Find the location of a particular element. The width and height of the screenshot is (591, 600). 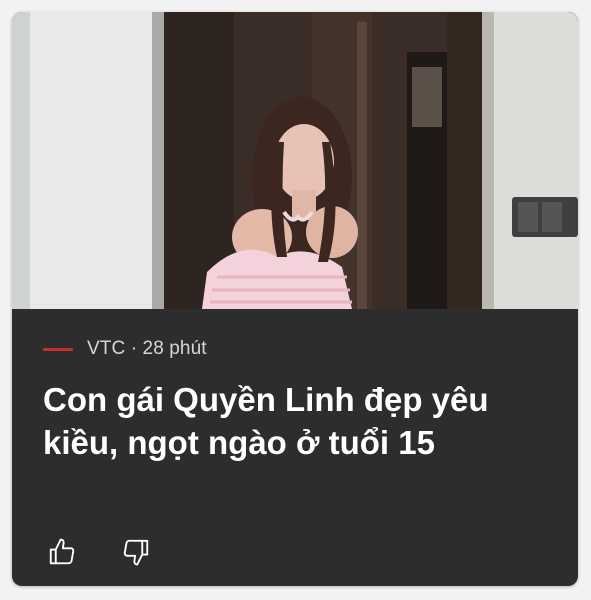

thumbs-up-icon is located at coordinates (62, 551).